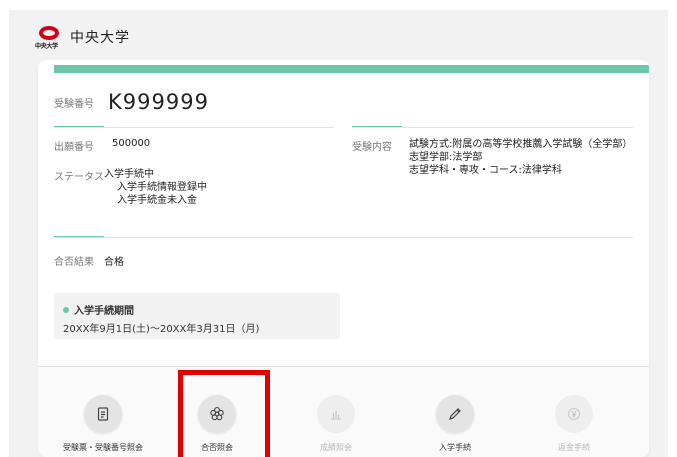 The height and width of the screenshot is (457, 677). What do you see at coordinates (351, 69) in the screenshot?
I see `card-accent-bar` at bounding box center [351, 69].